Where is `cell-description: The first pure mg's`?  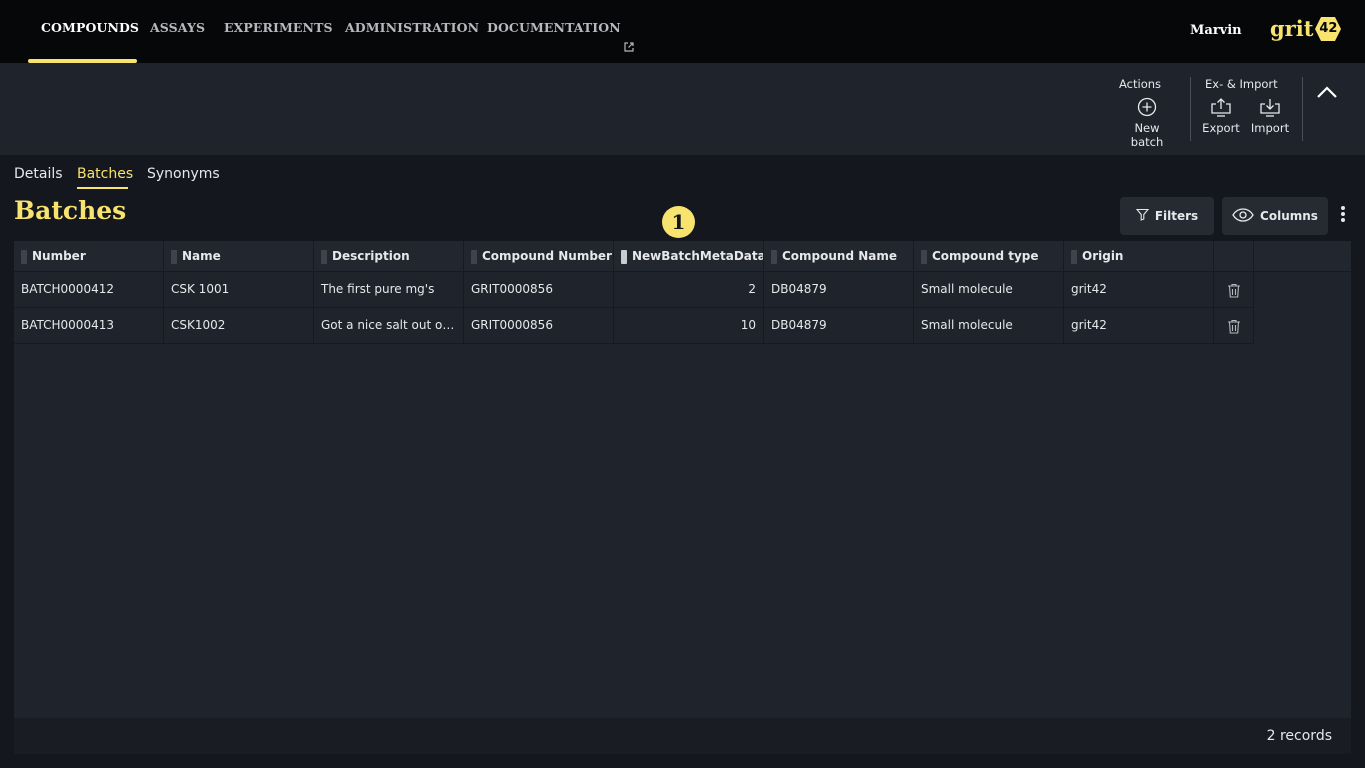
cell-description: The first pure mg's is located at coordinates (389, 290).